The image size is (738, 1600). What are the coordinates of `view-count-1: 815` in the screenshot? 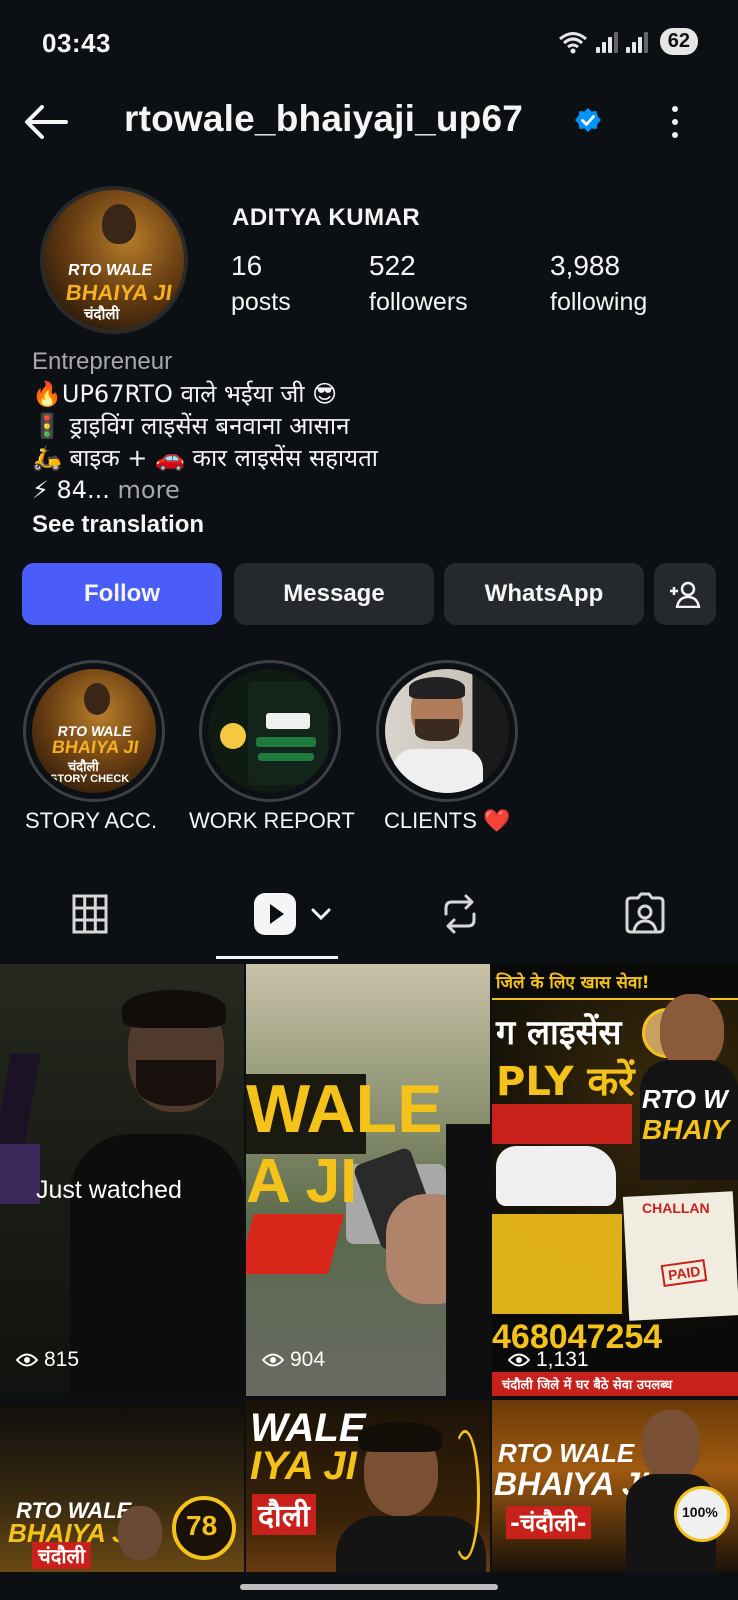 It's located at (47, 1360).